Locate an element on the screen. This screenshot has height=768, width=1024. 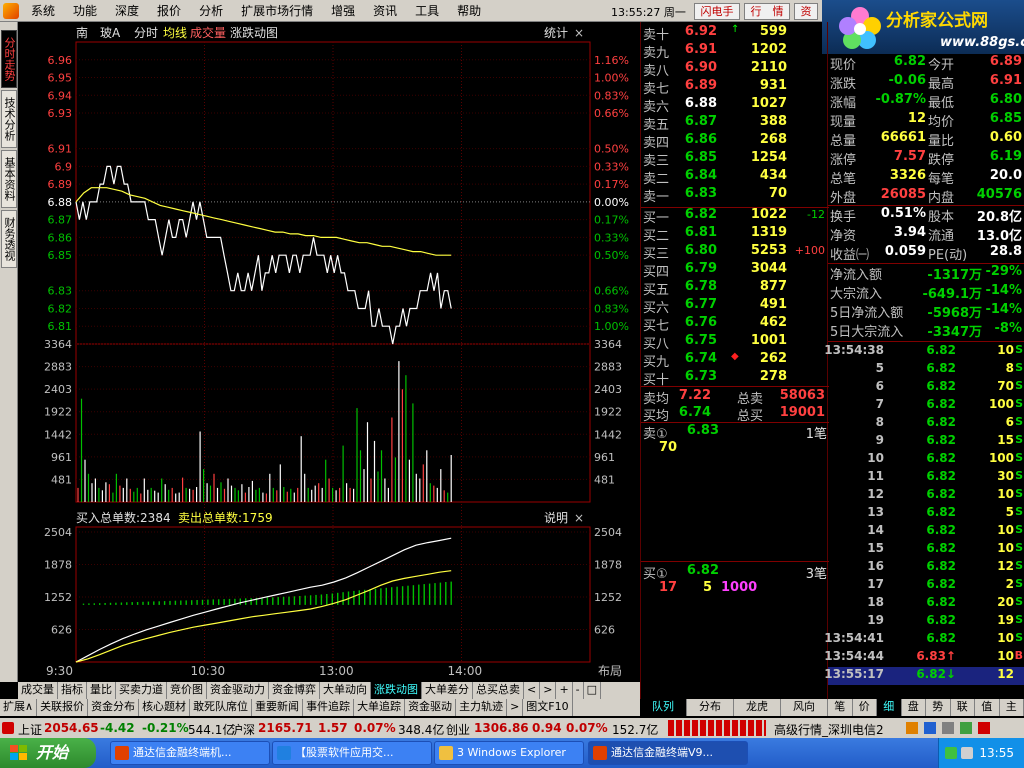
extension-tab-9: 主力轨迹 is located at coordinates (482, 707).